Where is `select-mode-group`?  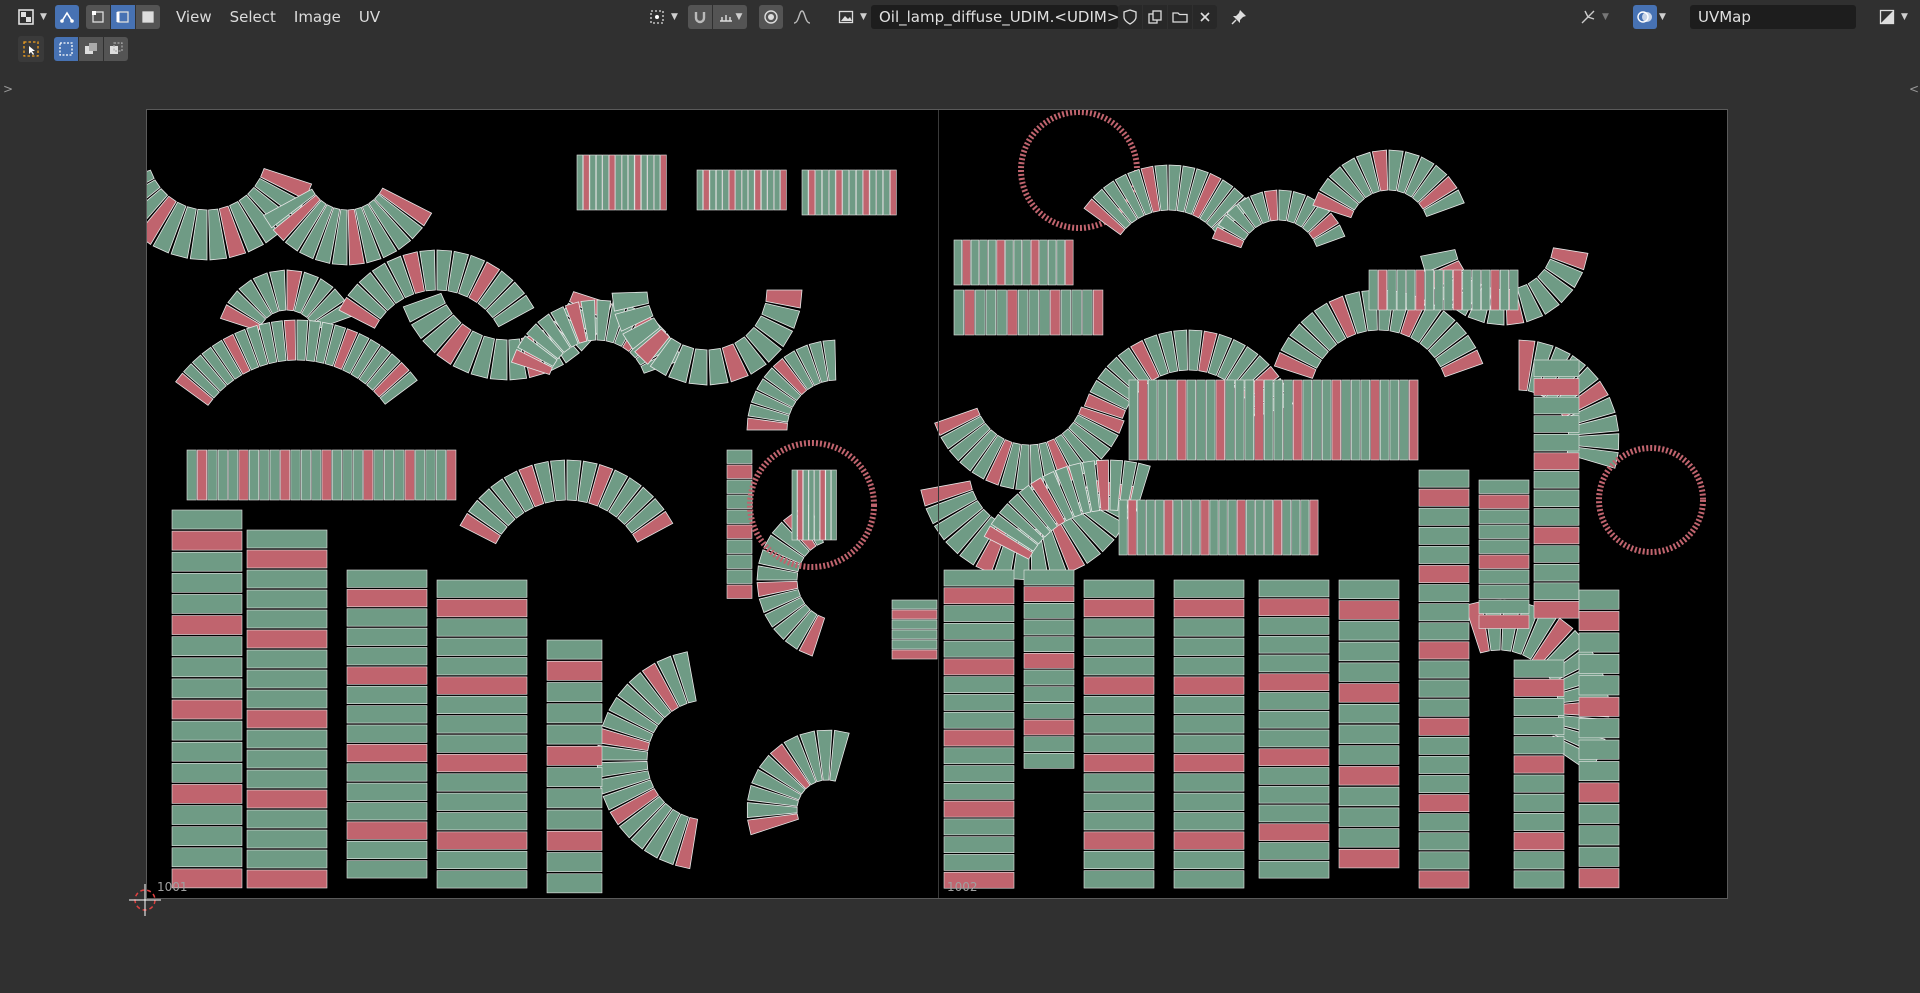 select-mode-group is located at coordinates (123, 17).